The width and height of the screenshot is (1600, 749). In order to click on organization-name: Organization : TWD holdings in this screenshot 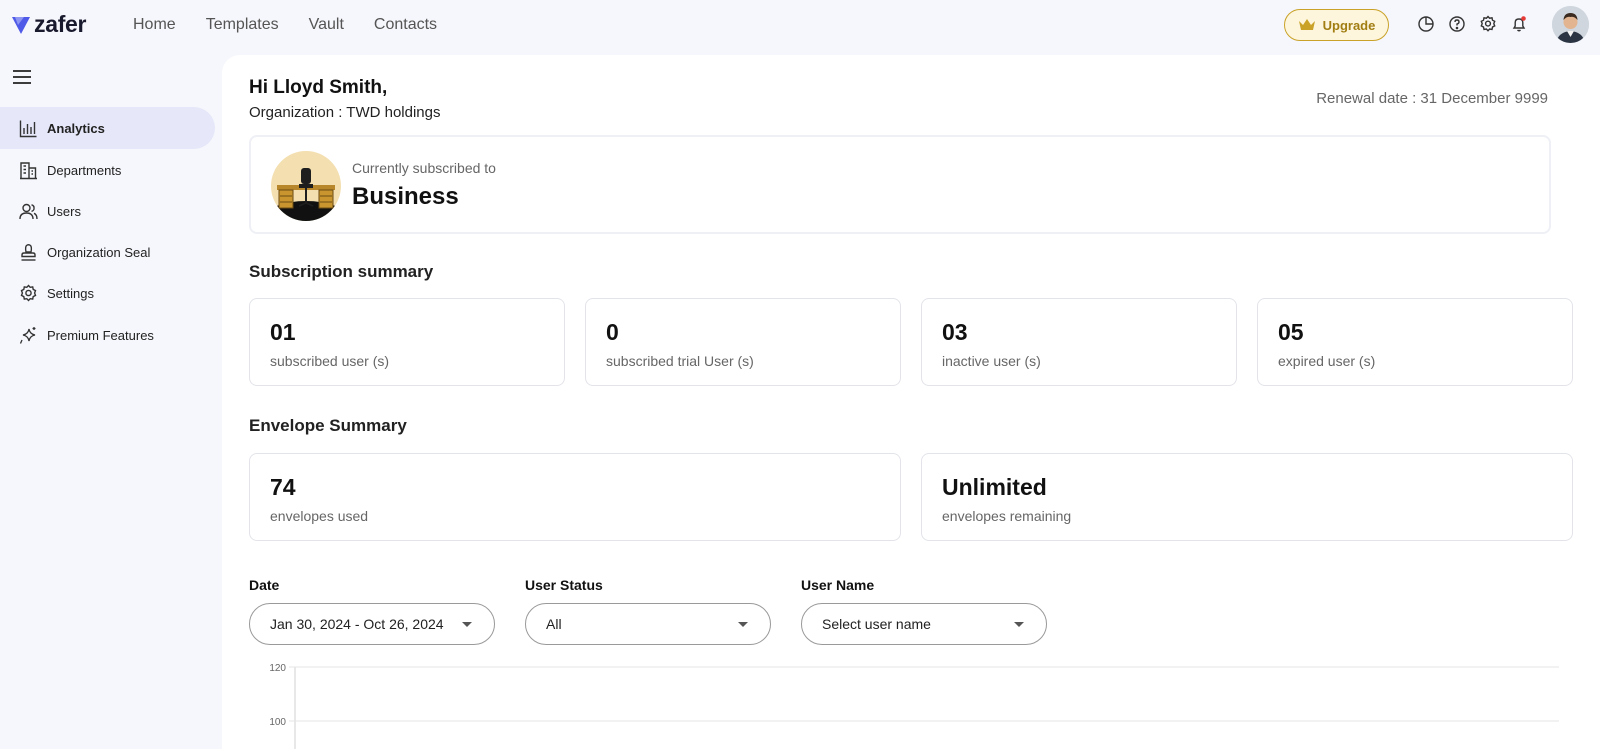, I will do `click(345, 112)`.